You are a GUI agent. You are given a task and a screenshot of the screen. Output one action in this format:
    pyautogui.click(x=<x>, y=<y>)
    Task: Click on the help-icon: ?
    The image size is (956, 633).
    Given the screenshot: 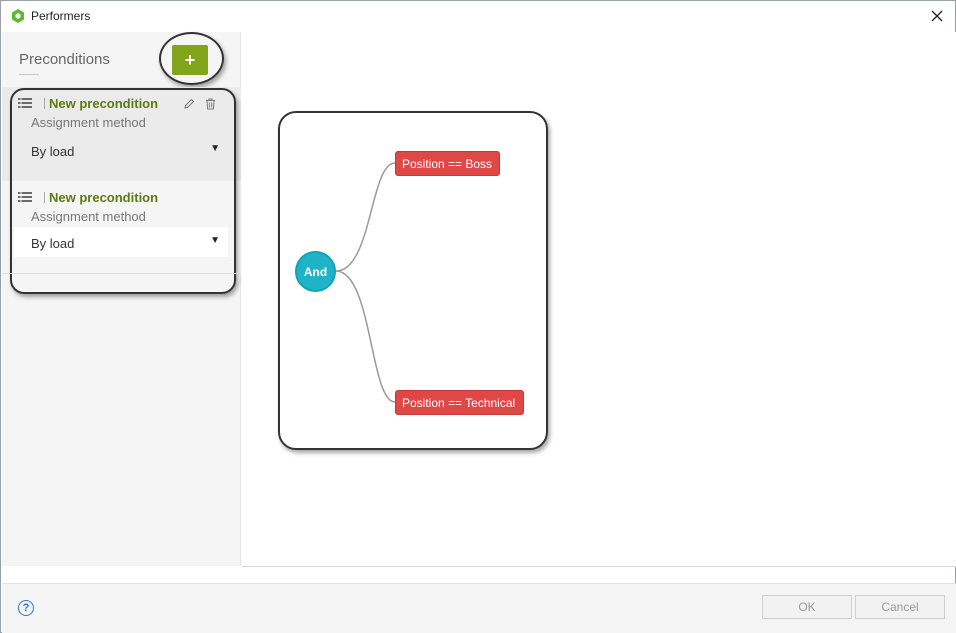 What is the action you would take?
    pyautogui.click(x=26, y=608)
    